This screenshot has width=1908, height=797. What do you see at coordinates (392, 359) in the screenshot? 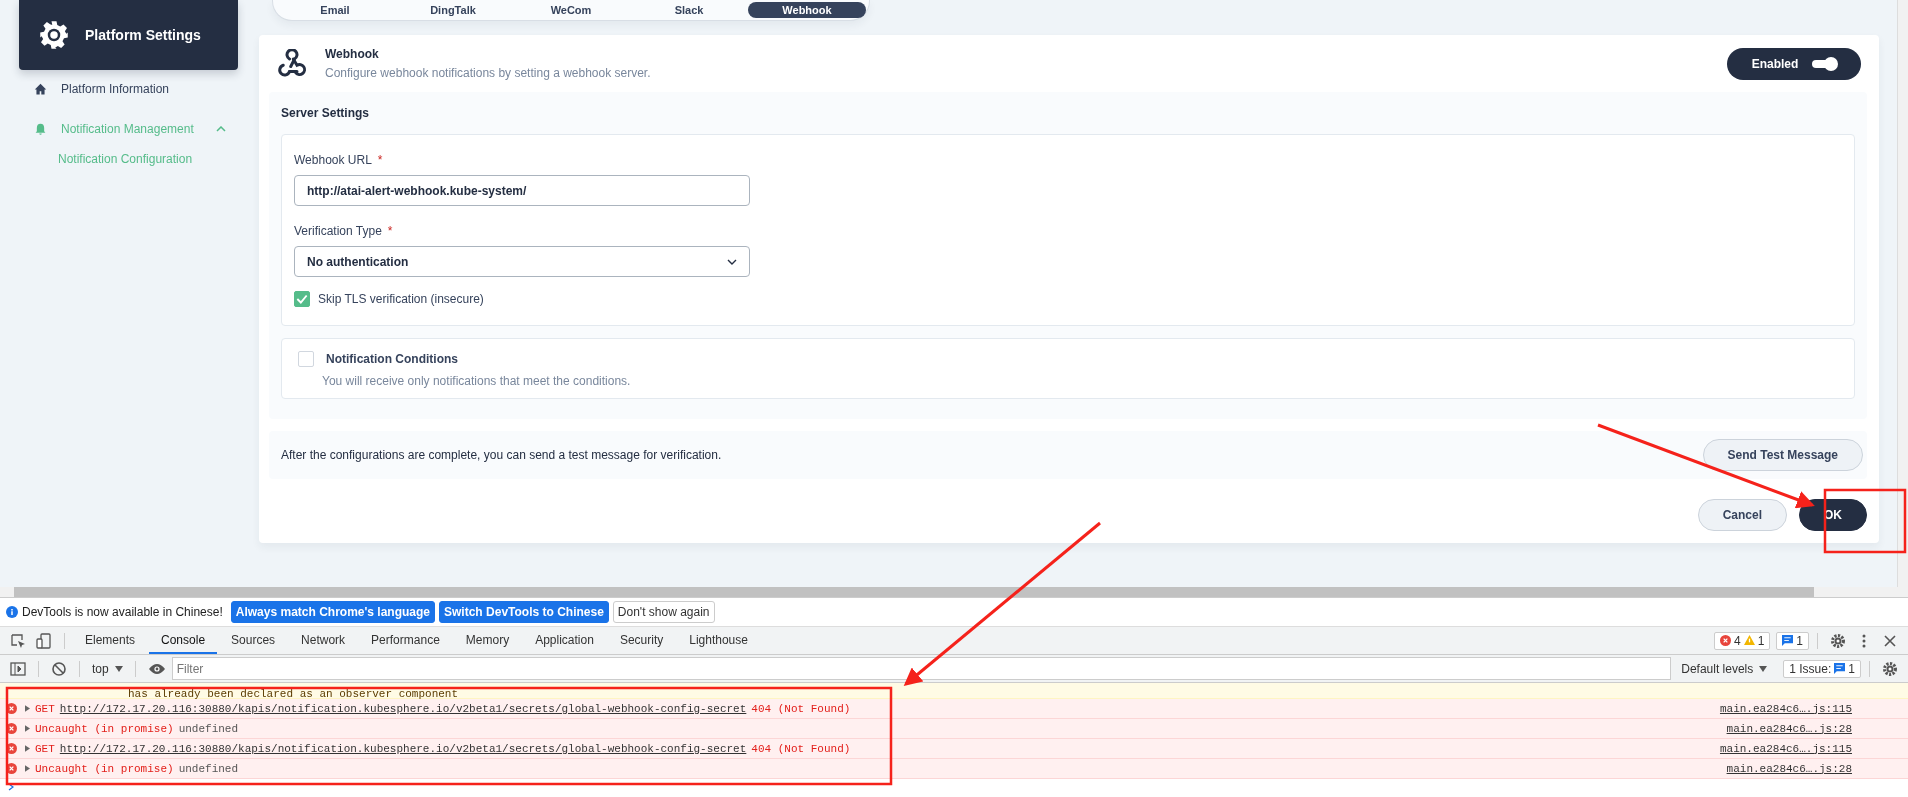
I see `conditions-title: Notification Conditions` at bounding box center [392, 359].